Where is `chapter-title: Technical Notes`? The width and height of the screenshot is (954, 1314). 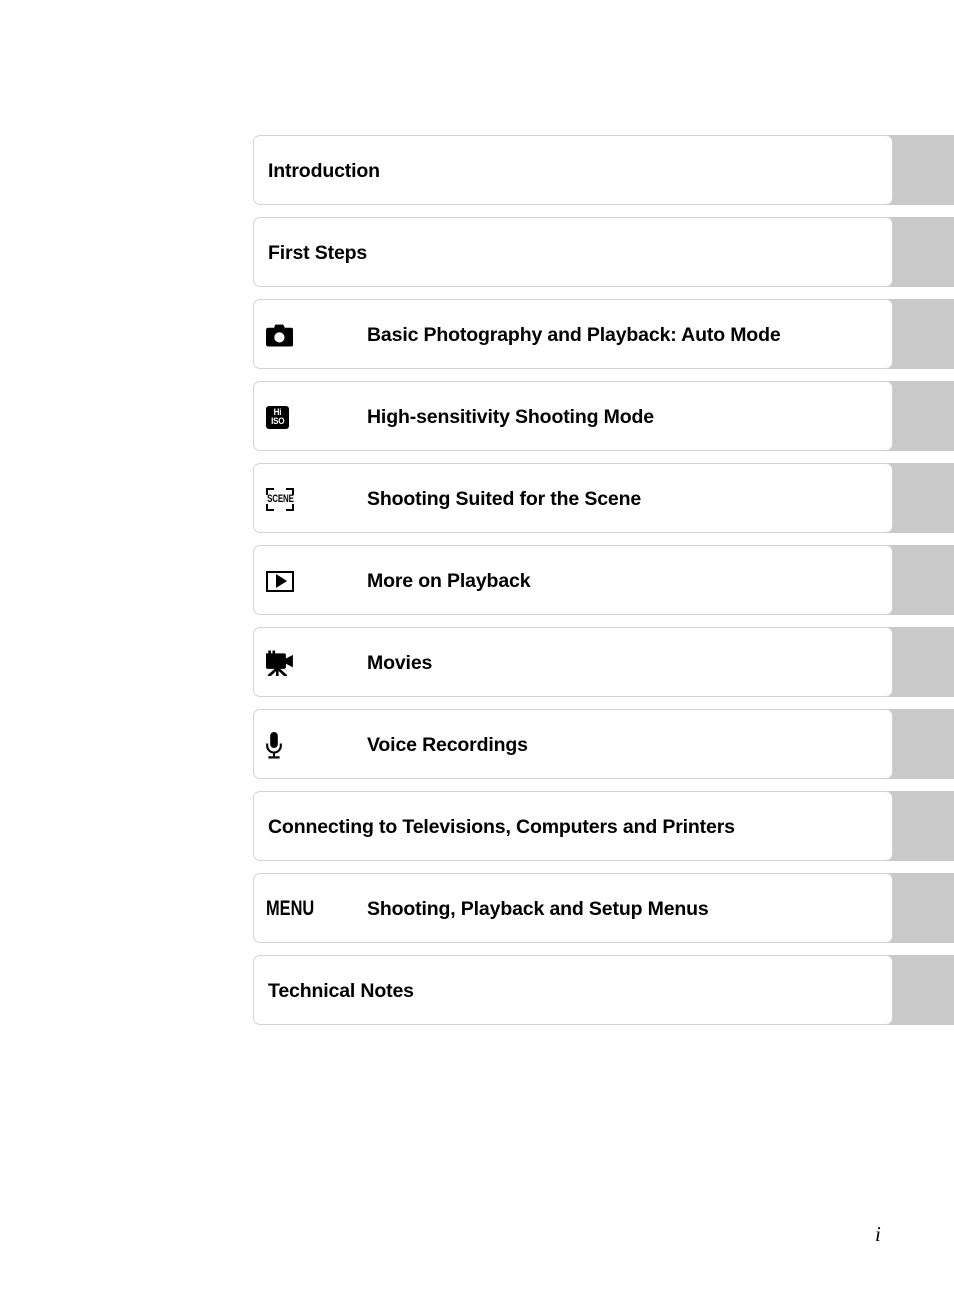
chapter-title: Technical Notes is located at coordinates (341, 990).